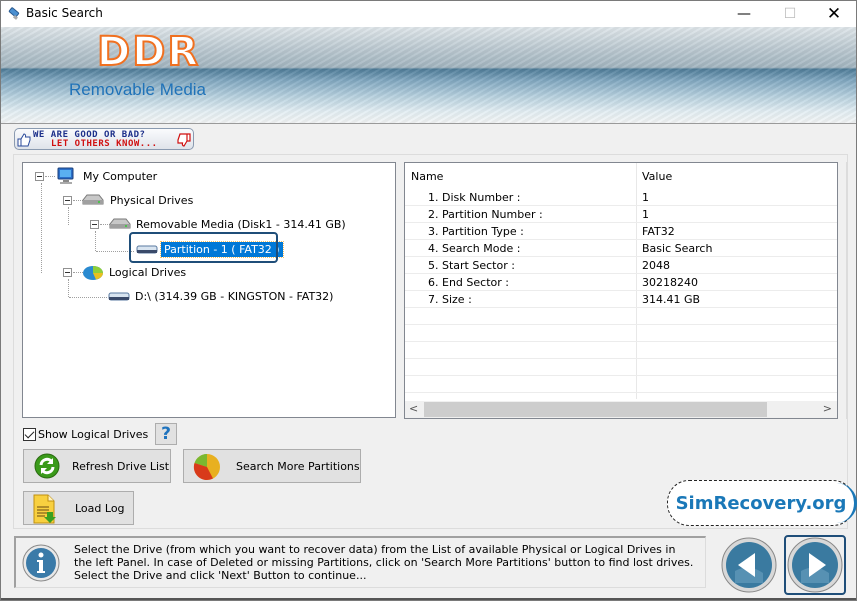 The height and width of the screenshot is (601, 857). I want to click on row-name: 6. End Sector :, so click(468, 282).